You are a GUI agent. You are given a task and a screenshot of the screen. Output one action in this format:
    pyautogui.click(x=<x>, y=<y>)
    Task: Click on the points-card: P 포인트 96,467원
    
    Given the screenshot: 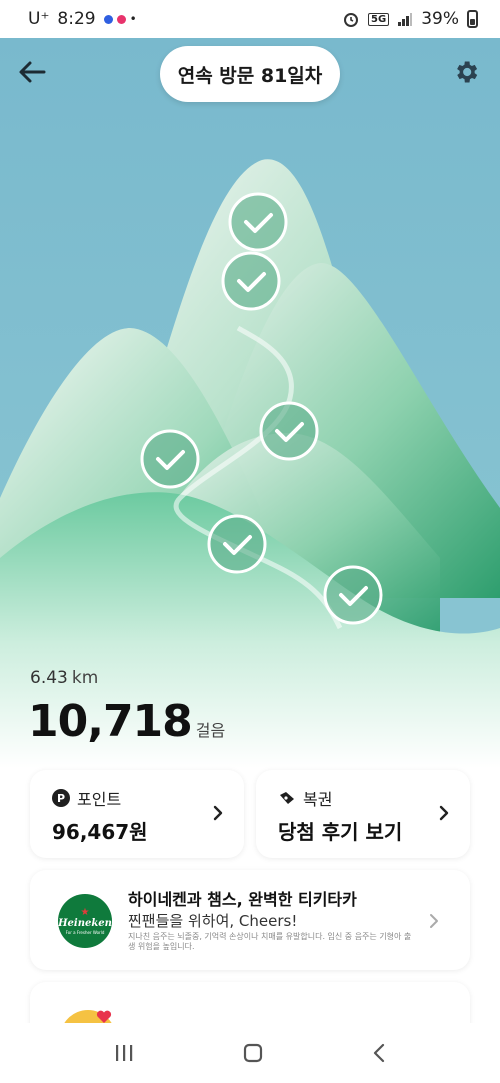 What is the action you would take?
    pyautogui.click(x=137, y=814)
    